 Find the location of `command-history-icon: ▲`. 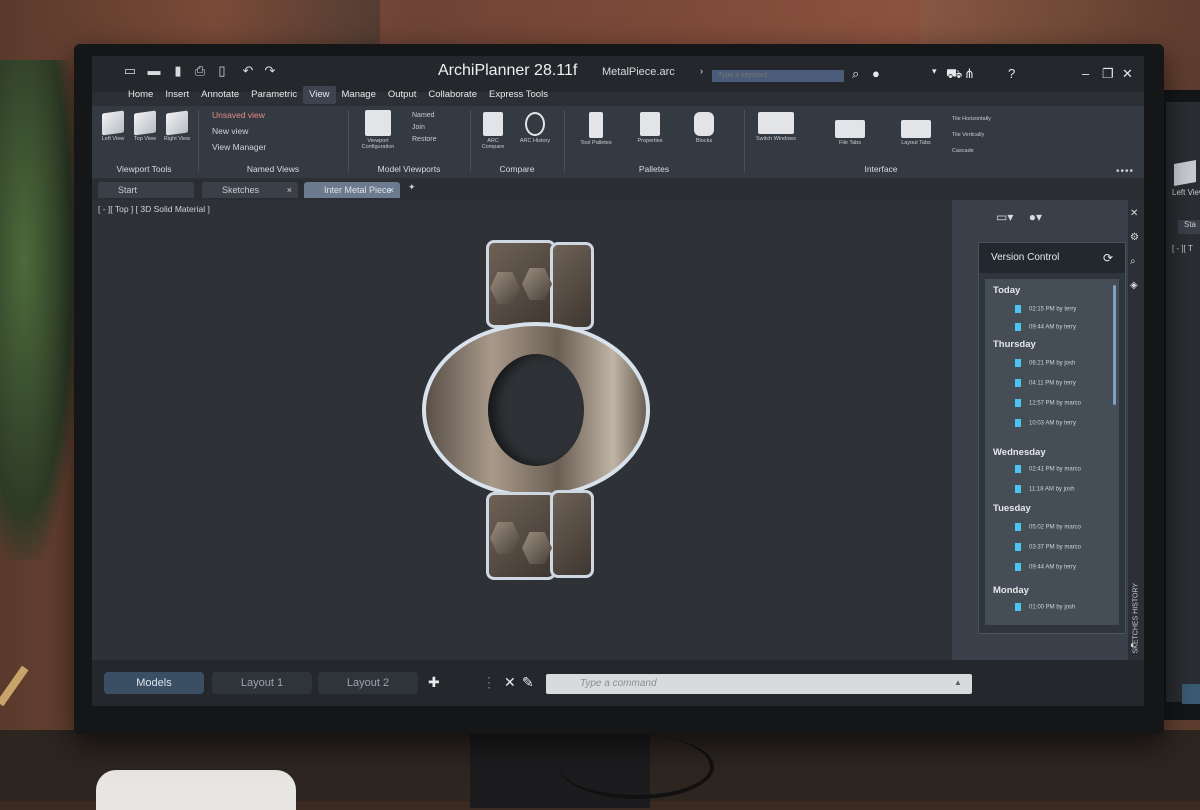

command-history-icon: ▲ is located at coordinates (958, 682).